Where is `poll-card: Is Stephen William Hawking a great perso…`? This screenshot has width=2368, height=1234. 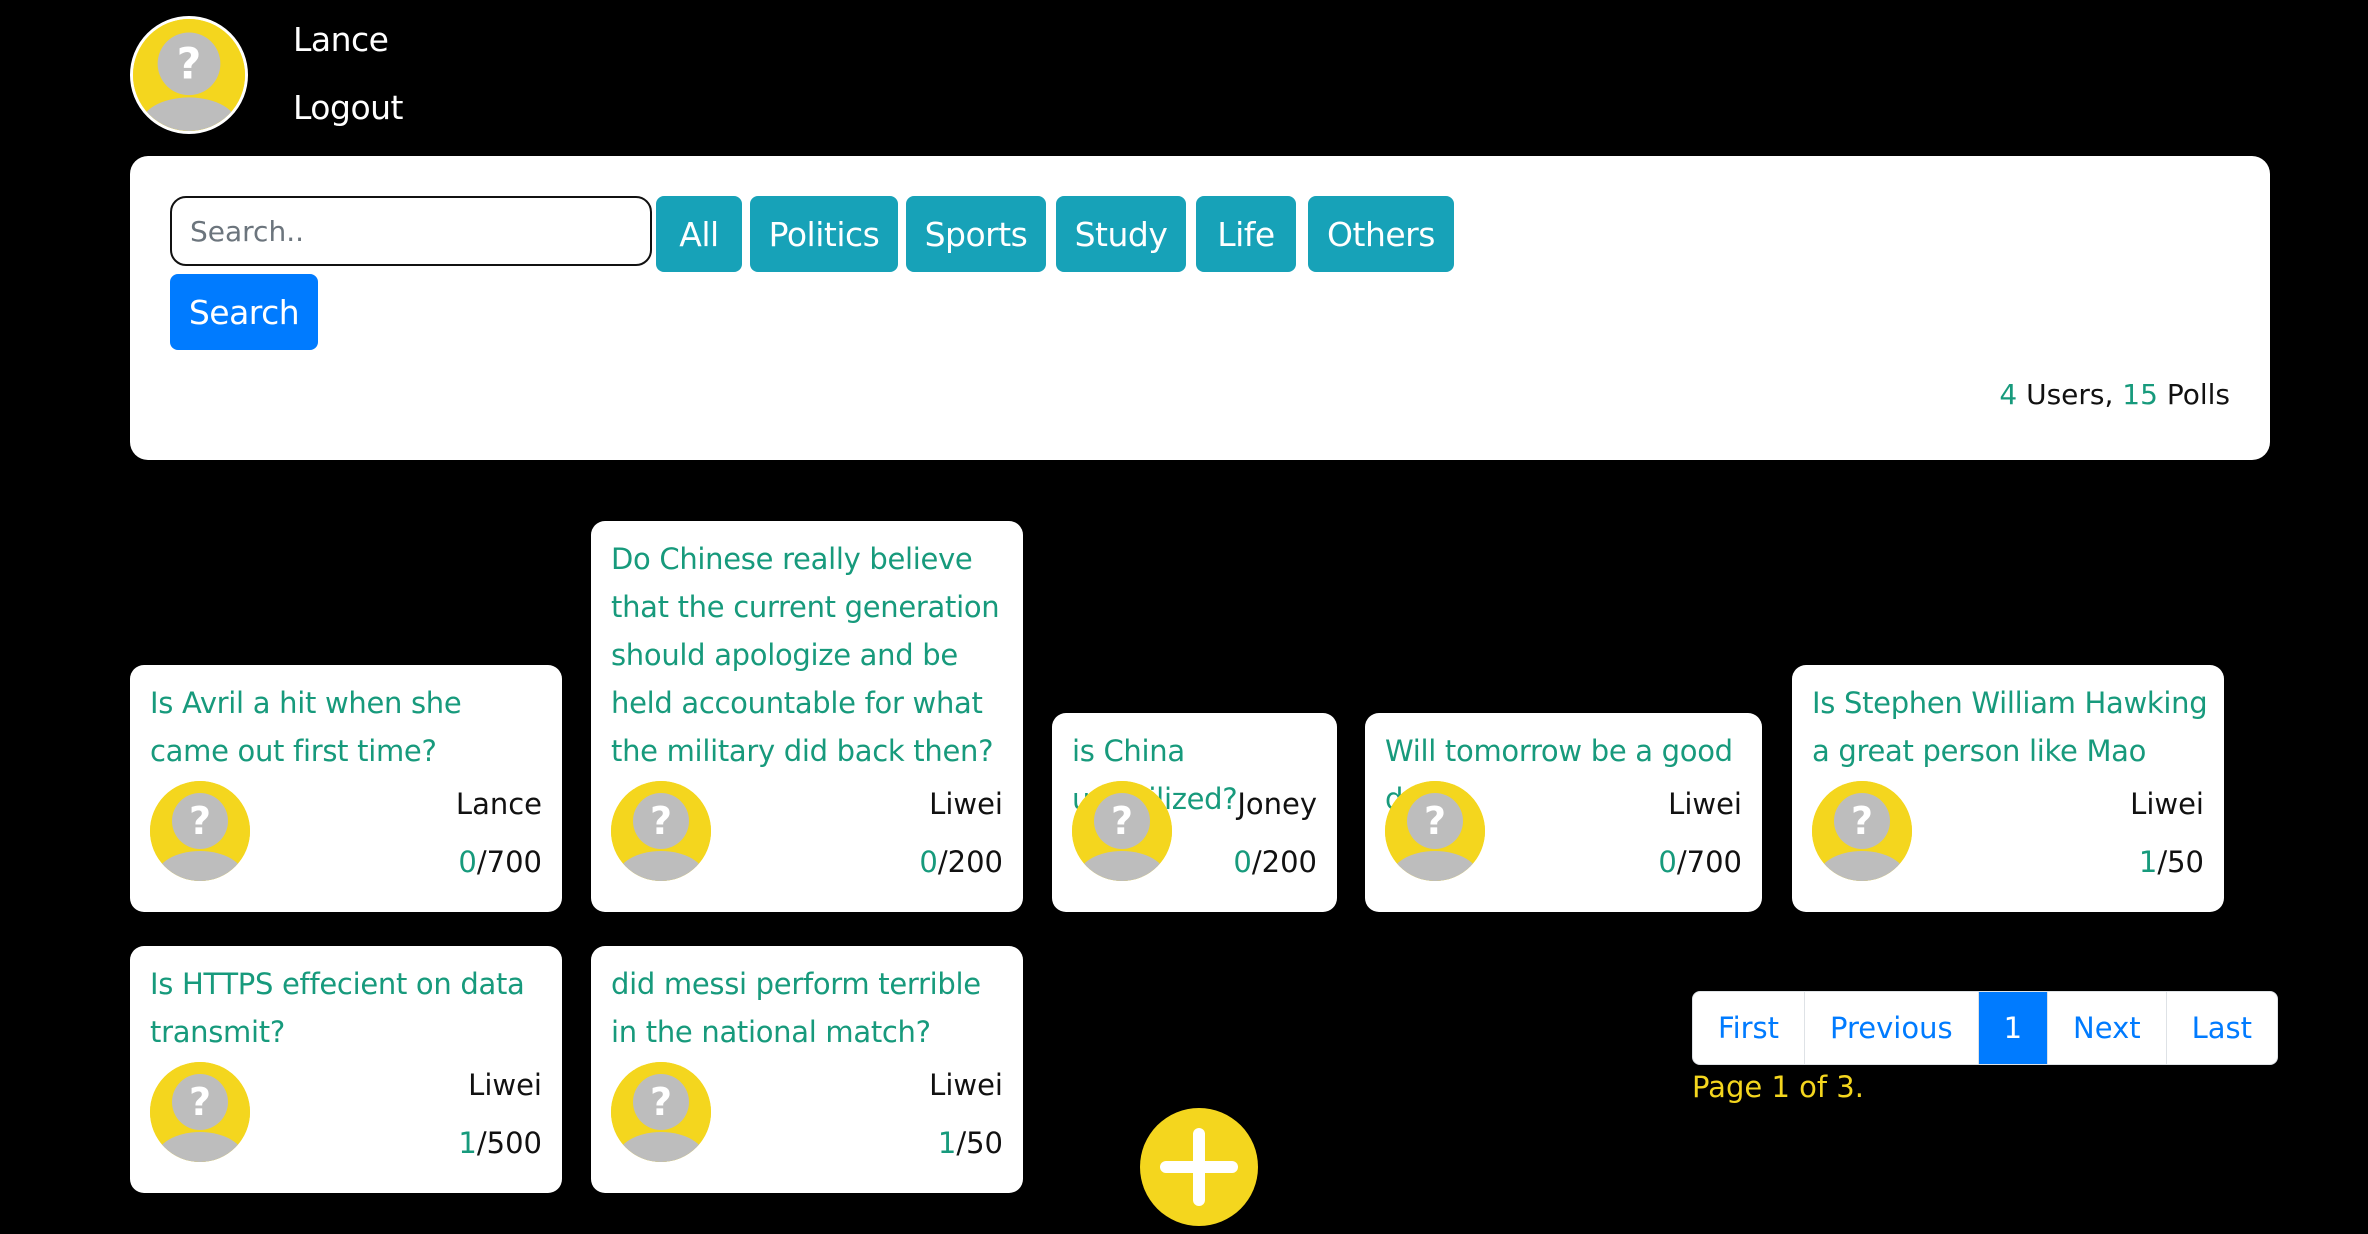 poll-card: Is Stephen William Hawking a great perso… is located at coordinates (2008, 788).